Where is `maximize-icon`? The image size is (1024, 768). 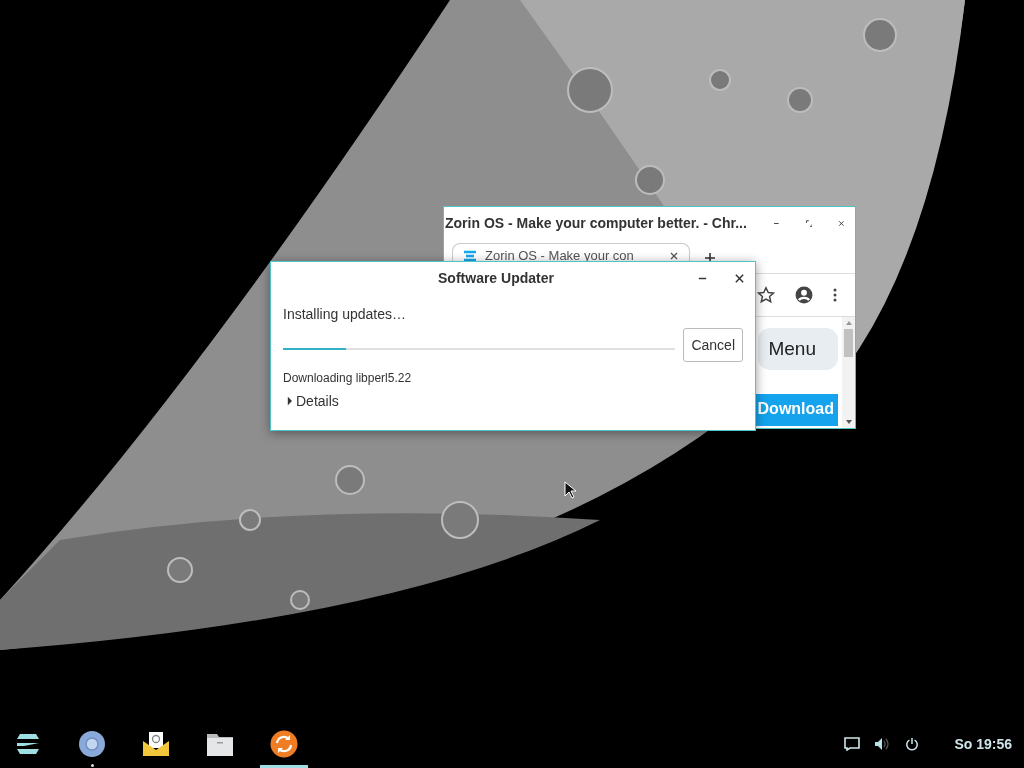 maximize-icon is located at coordinates (809, 223).